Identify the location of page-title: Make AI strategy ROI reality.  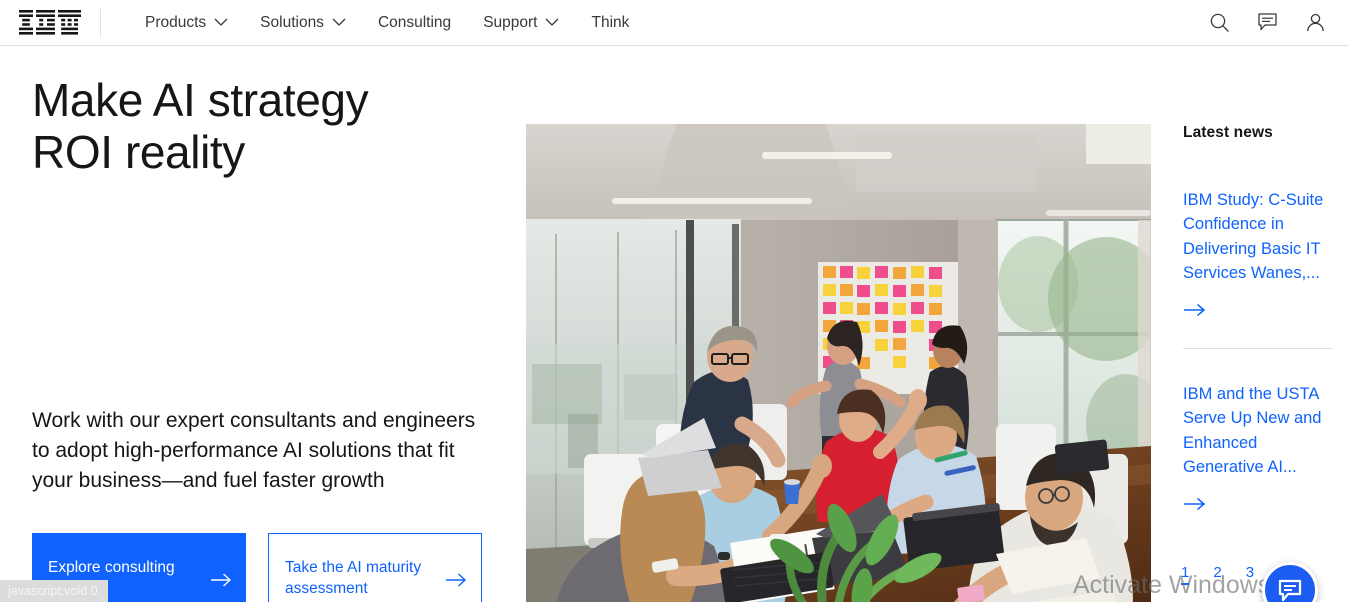
(251, 126).